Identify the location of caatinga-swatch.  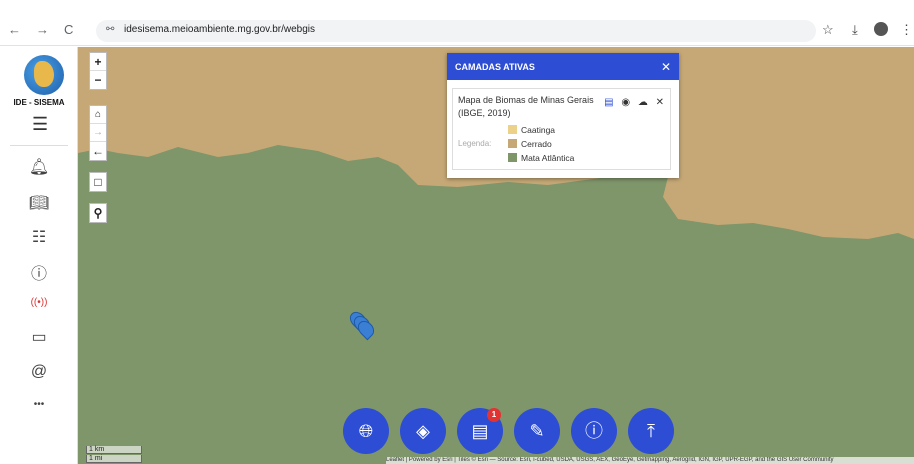
(512, 129).